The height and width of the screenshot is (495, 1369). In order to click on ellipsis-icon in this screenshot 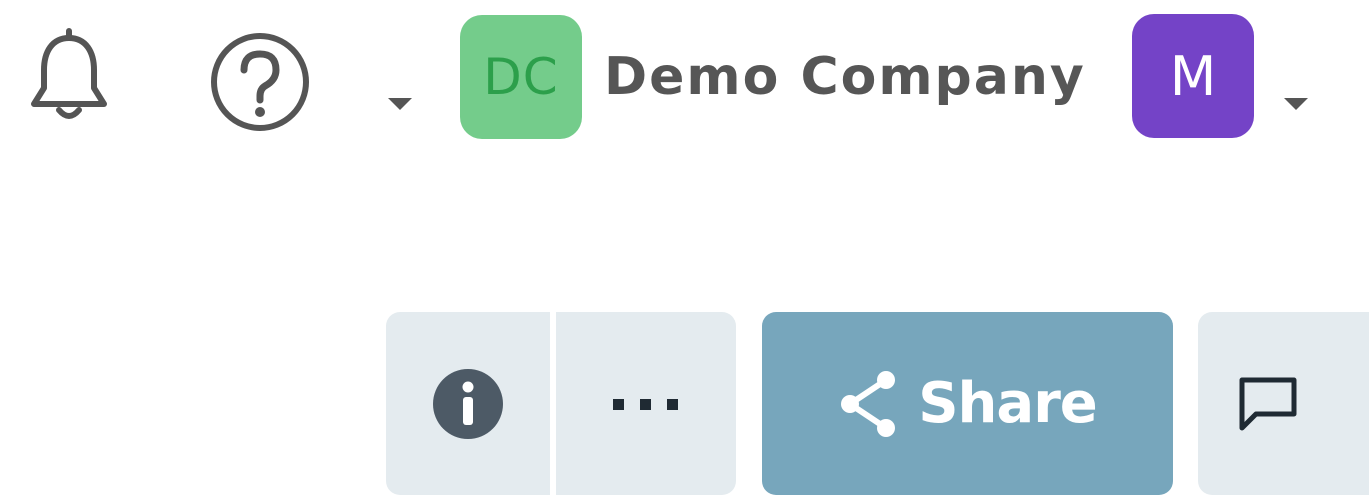, I will do `click(645, 404)`.